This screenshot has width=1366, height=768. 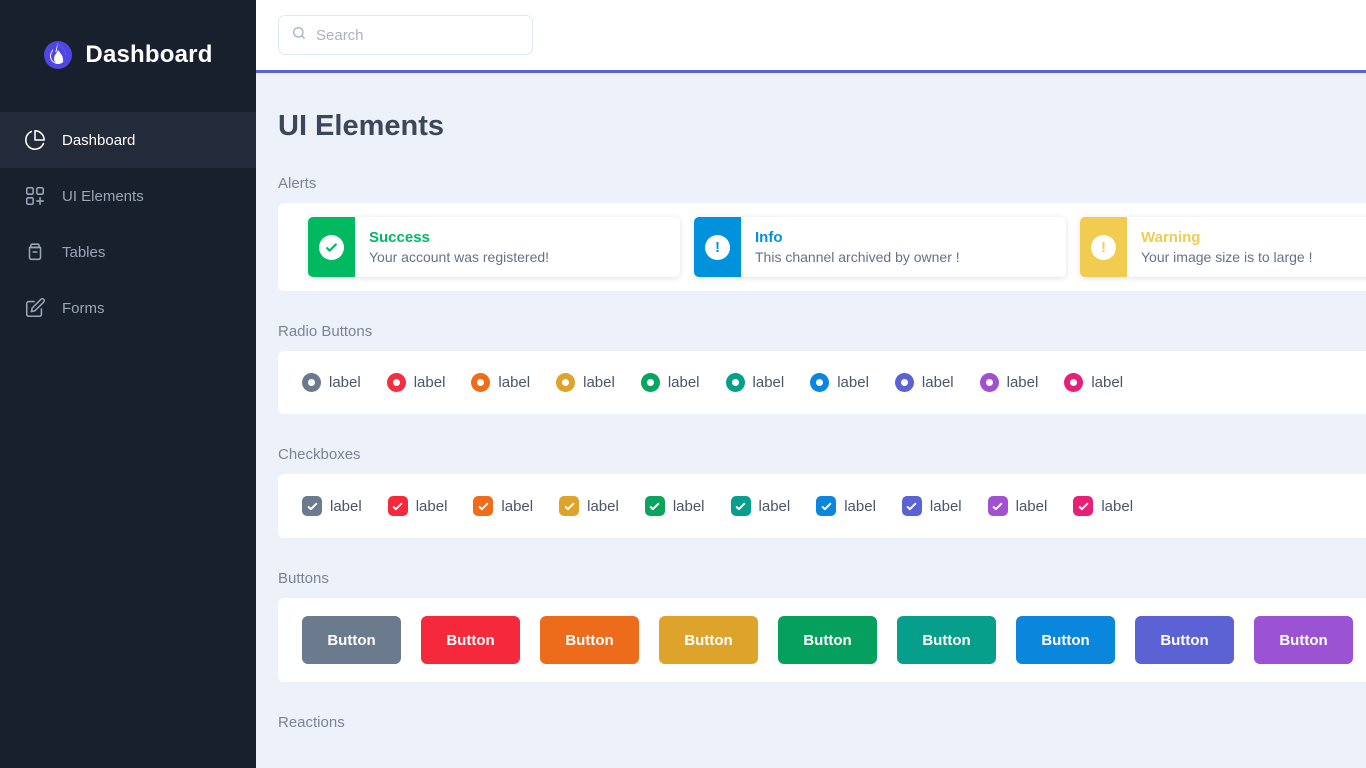 I want to click on section-label-buttons: Buttons, so click(x=303, y=578).